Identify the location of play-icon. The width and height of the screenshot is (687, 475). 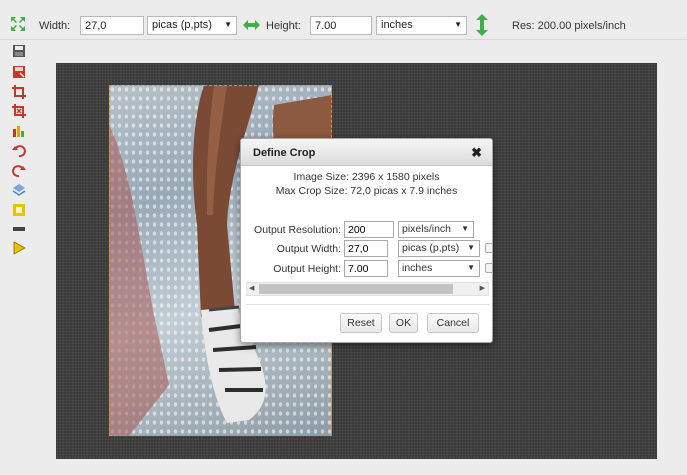
(19, 248).